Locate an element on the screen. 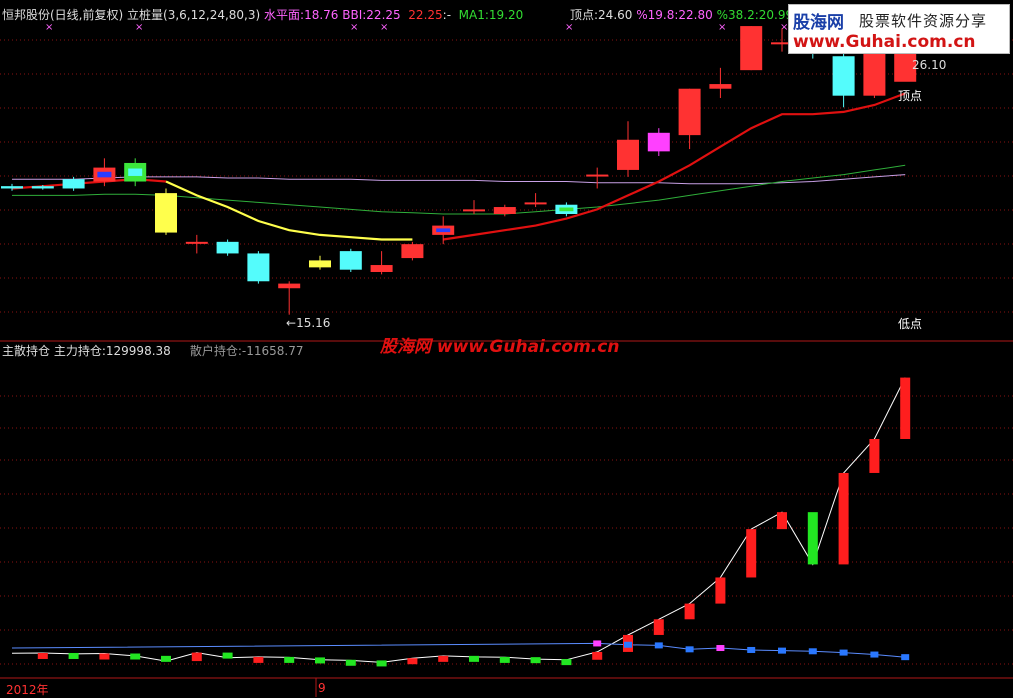 Image resolution: width=1013 pixels, height=698 pixels. fib-header: 顶点:24.60 %19.8:22.80 %38.2:20.99 is located at coordinates (681, 15).